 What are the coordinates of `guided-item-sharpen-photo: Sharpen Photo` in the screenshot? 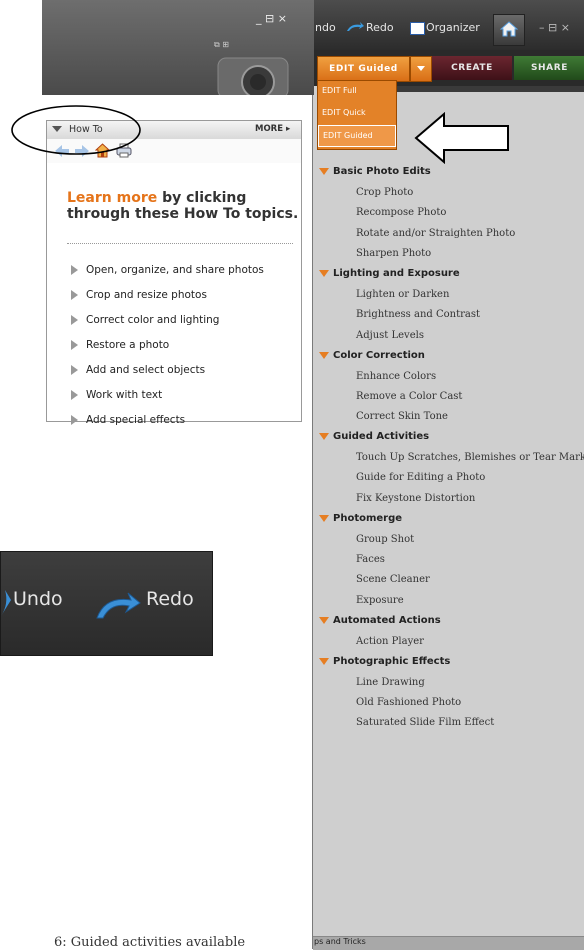 It's located at (393, 253).